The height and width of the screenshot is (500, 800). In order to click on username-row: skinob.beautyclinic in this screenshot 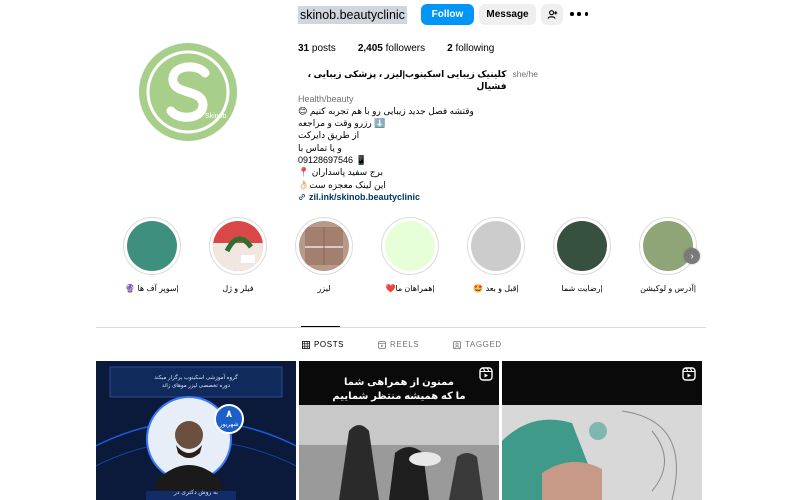, I will do `click(352, 15)`.